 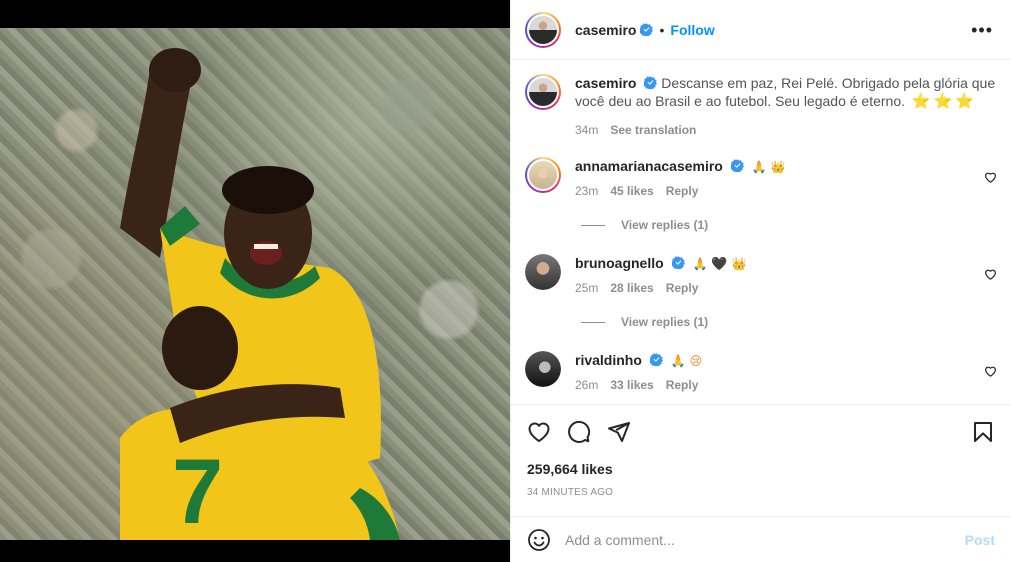 What do you see at coordinates (605, 30) in the screenshot?
I see `author-username: casemiro` at bounding box center [605, 30].